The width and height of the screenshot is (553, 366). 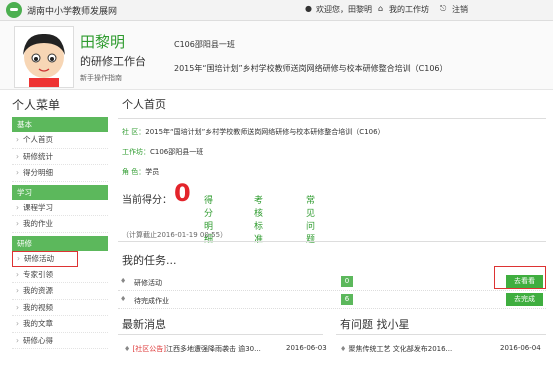 I want to click on site-logo-icon, so click(x=14, y=10).